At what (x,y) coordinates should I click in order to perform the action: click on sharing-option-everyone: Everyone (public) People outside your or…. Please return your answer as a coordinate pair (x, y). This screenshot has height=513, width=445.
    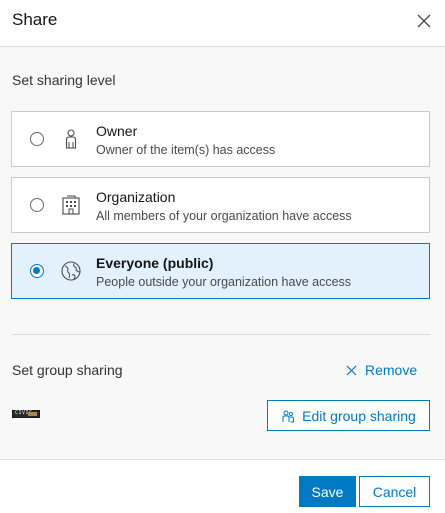
    Looking at the image, I should click on (220, 271).